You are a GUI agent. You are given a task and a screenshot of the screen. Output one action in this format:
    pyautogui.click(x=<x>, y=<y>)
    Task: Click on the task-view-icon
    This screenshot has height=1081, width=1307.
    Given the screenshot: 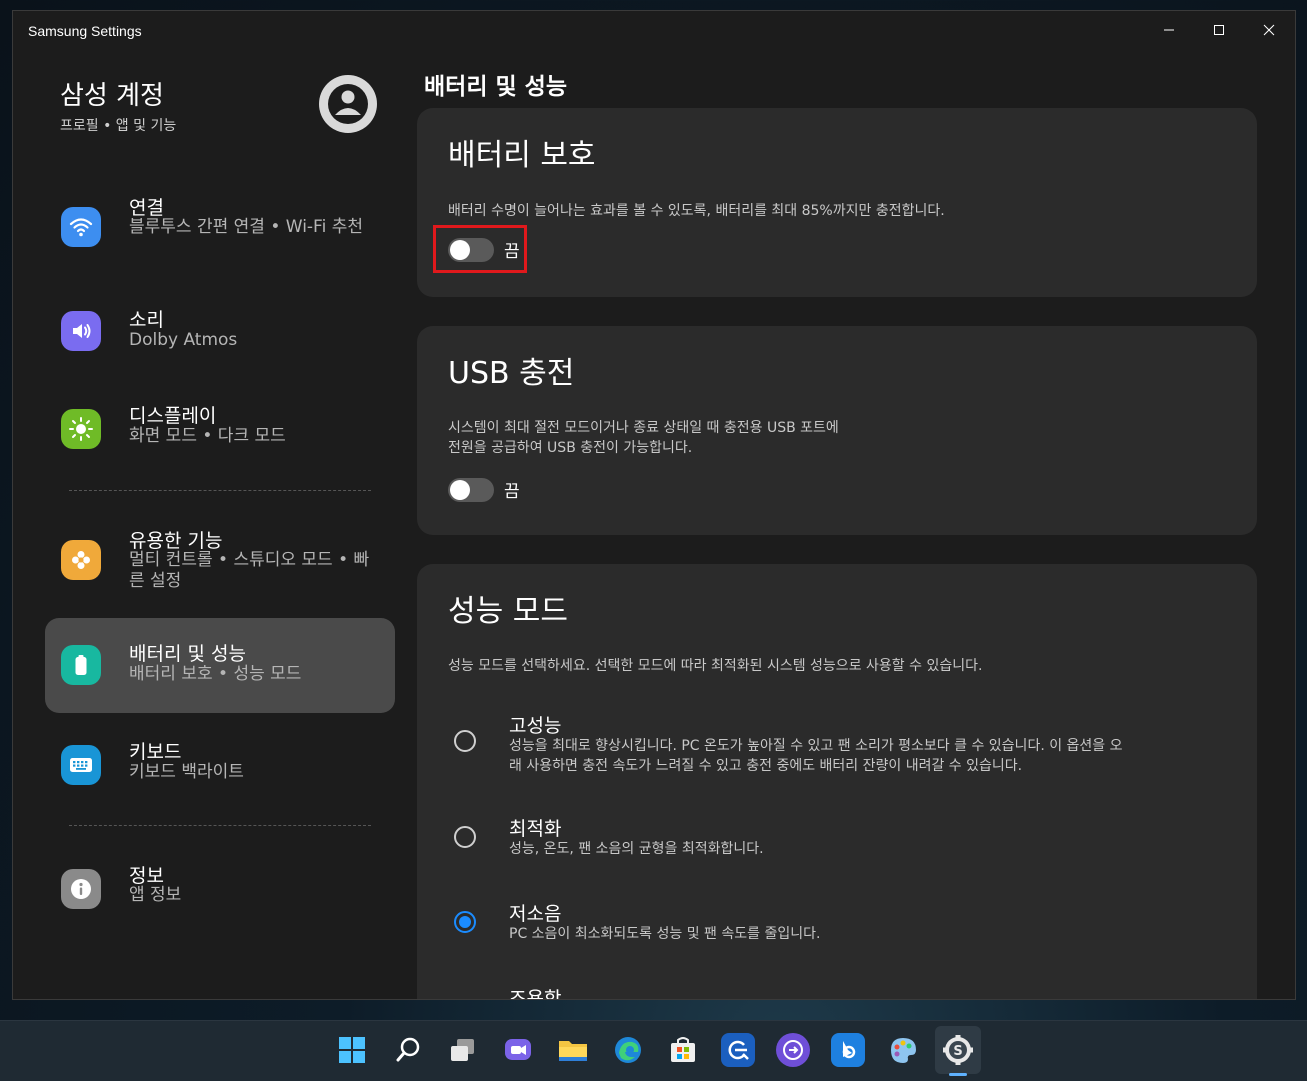 What is the action you would take?
    pyautogui.click(x=463, y=1050)
    